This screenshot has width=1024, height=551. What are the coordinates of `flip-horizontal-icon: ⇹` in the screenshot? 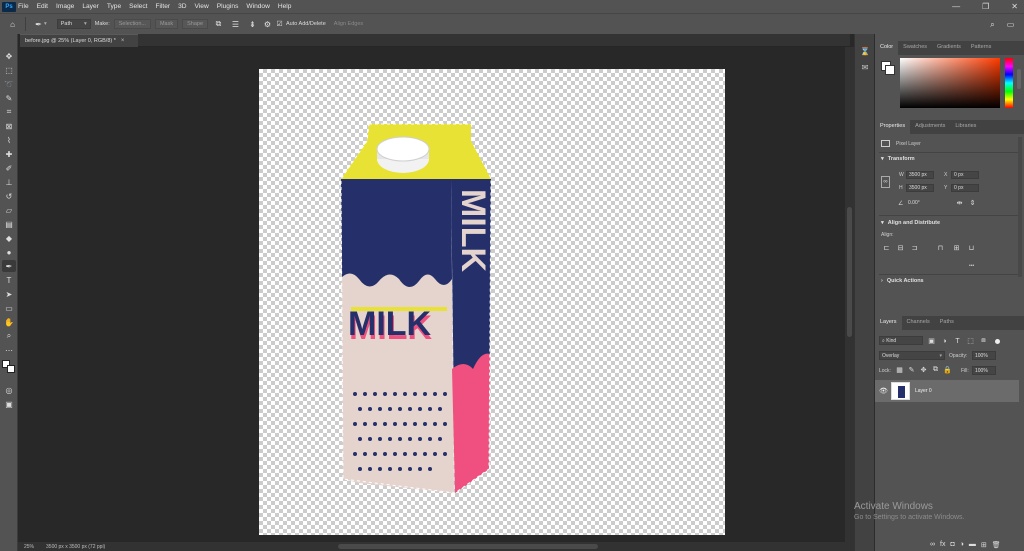 It's located at (959, 203).